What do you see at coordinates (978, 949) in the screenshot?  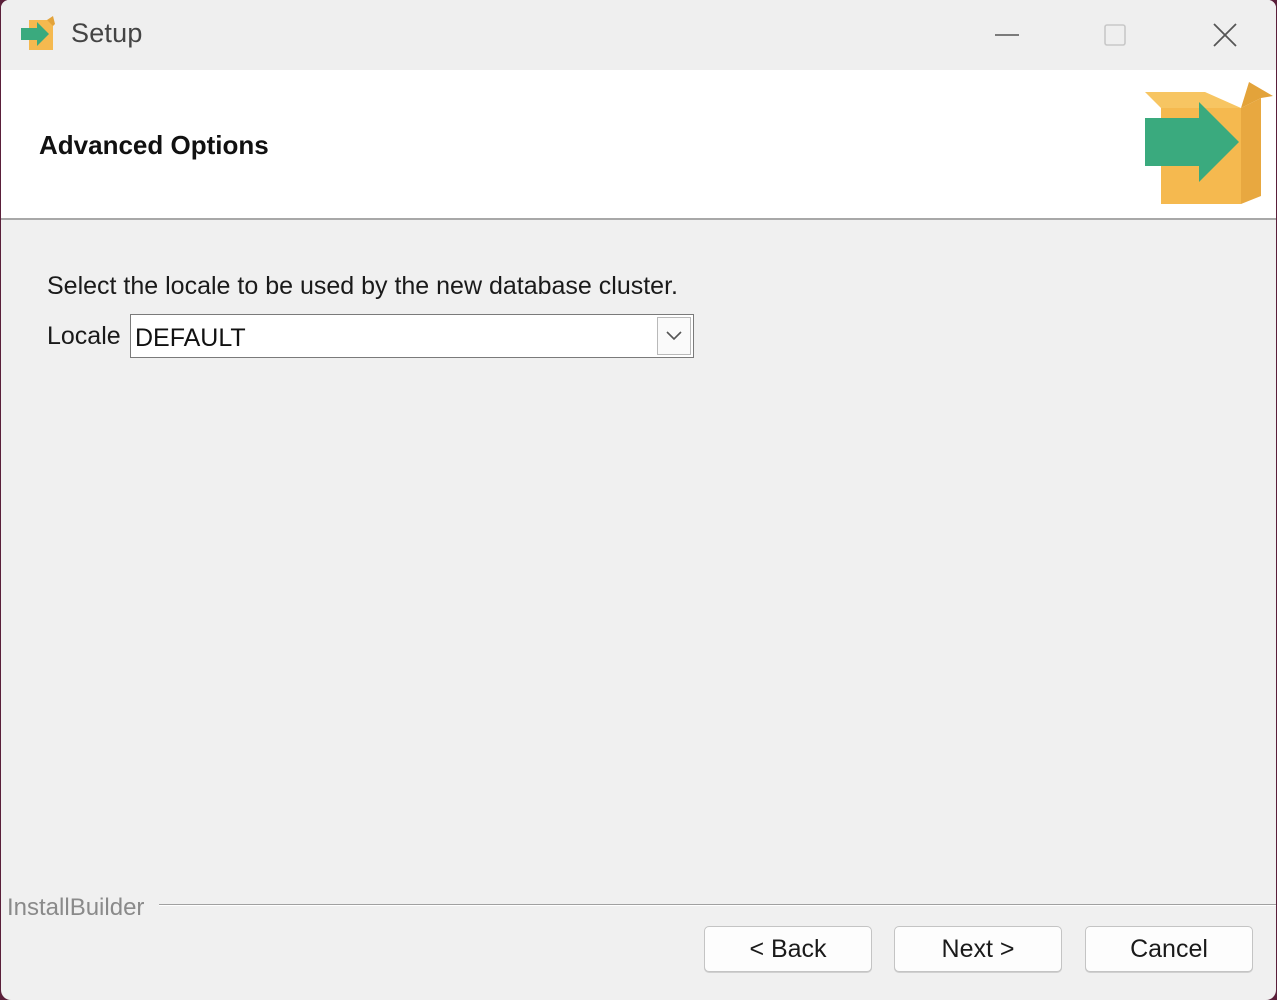 I see `next-button: Next >` at bounding box center [978, 949].